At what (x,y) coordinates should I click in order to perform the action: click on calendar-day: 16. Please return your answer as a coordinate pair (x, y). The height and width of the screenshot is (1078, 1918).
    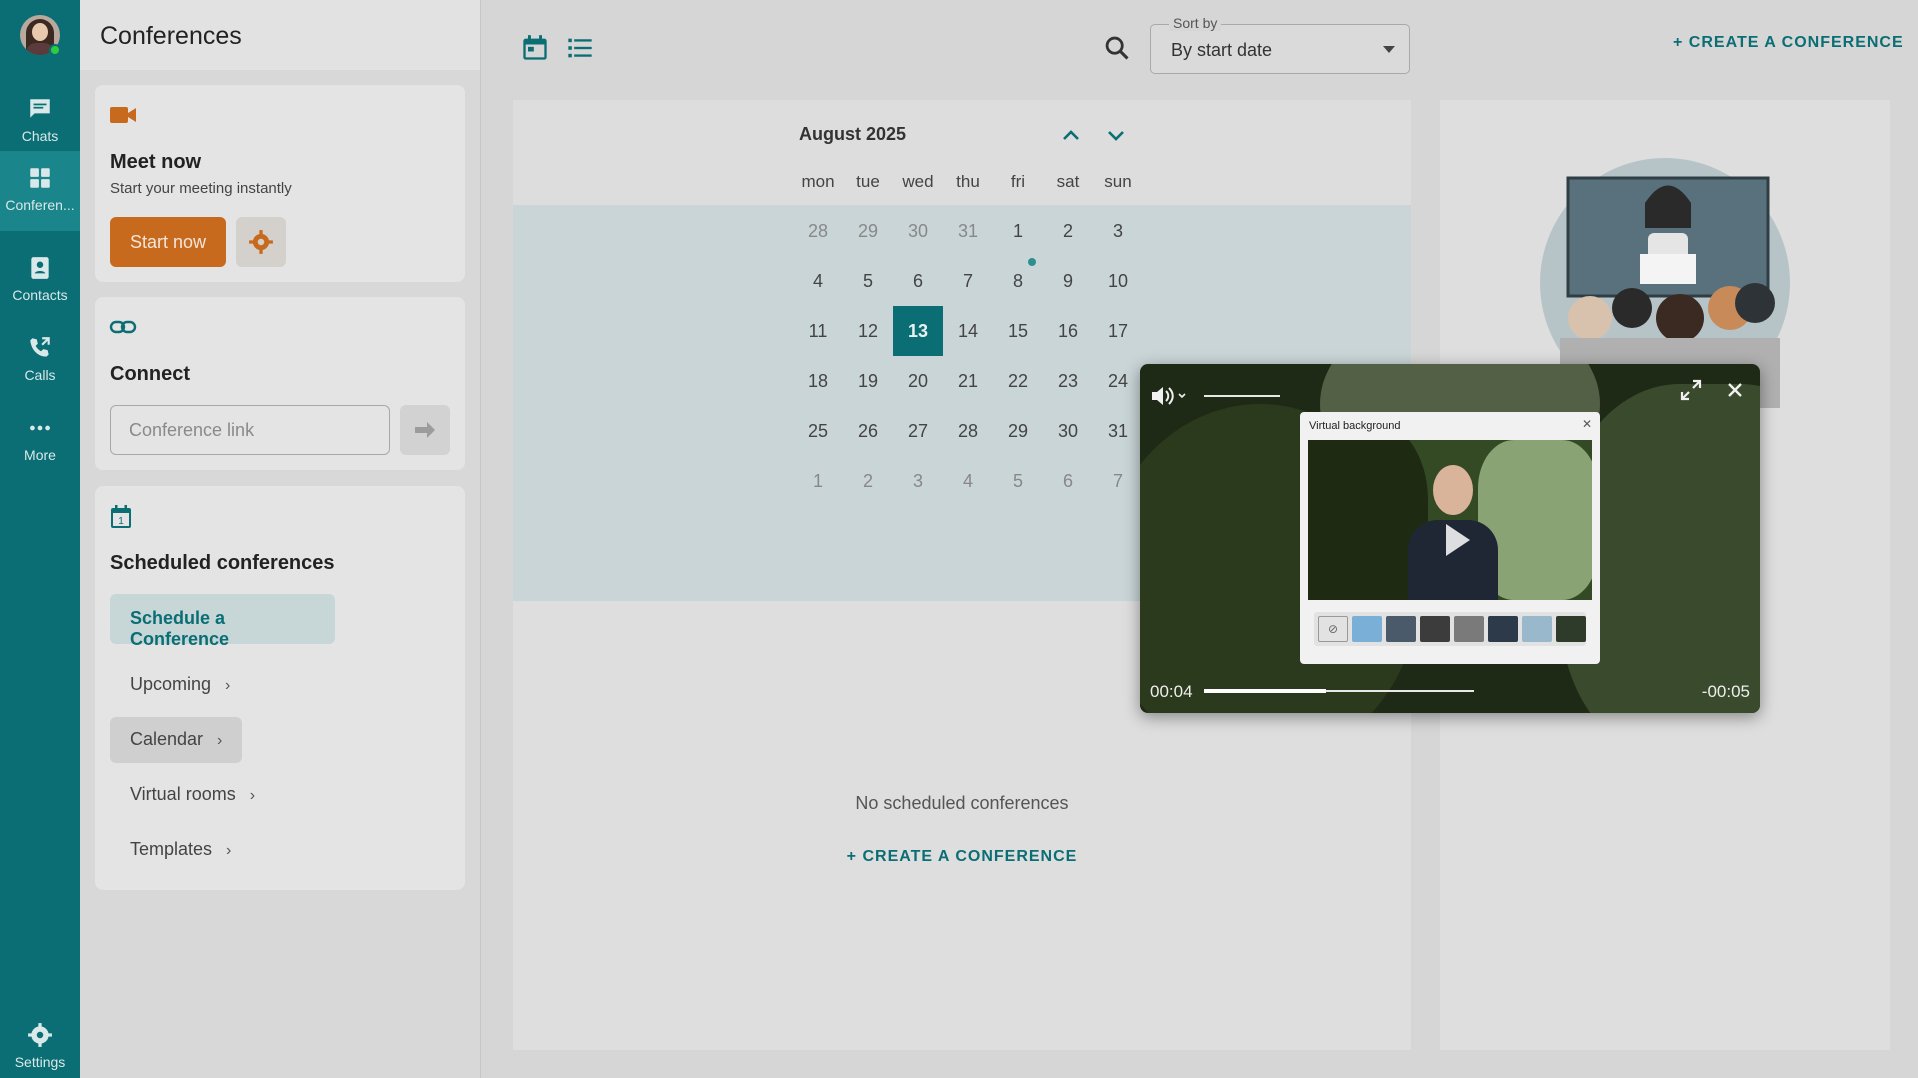
    Looking at the image, I should click on (1068, 331).